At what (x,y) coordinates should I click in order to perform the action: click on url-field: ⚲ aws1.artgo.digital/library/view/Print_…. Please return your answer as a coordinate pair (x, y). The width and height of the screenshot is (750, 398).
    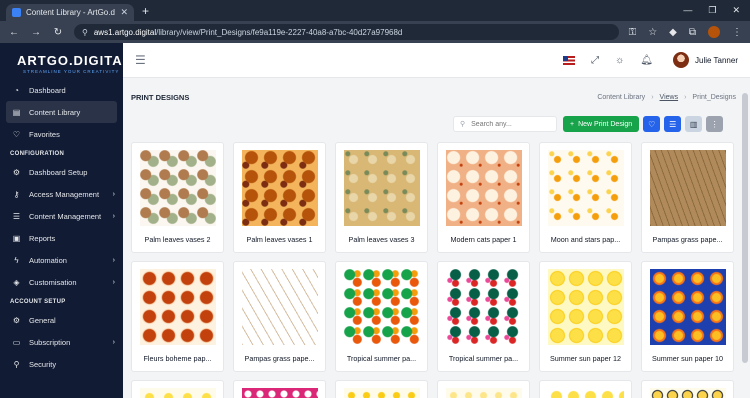
    Looking at the image, I should click on (346, 32).